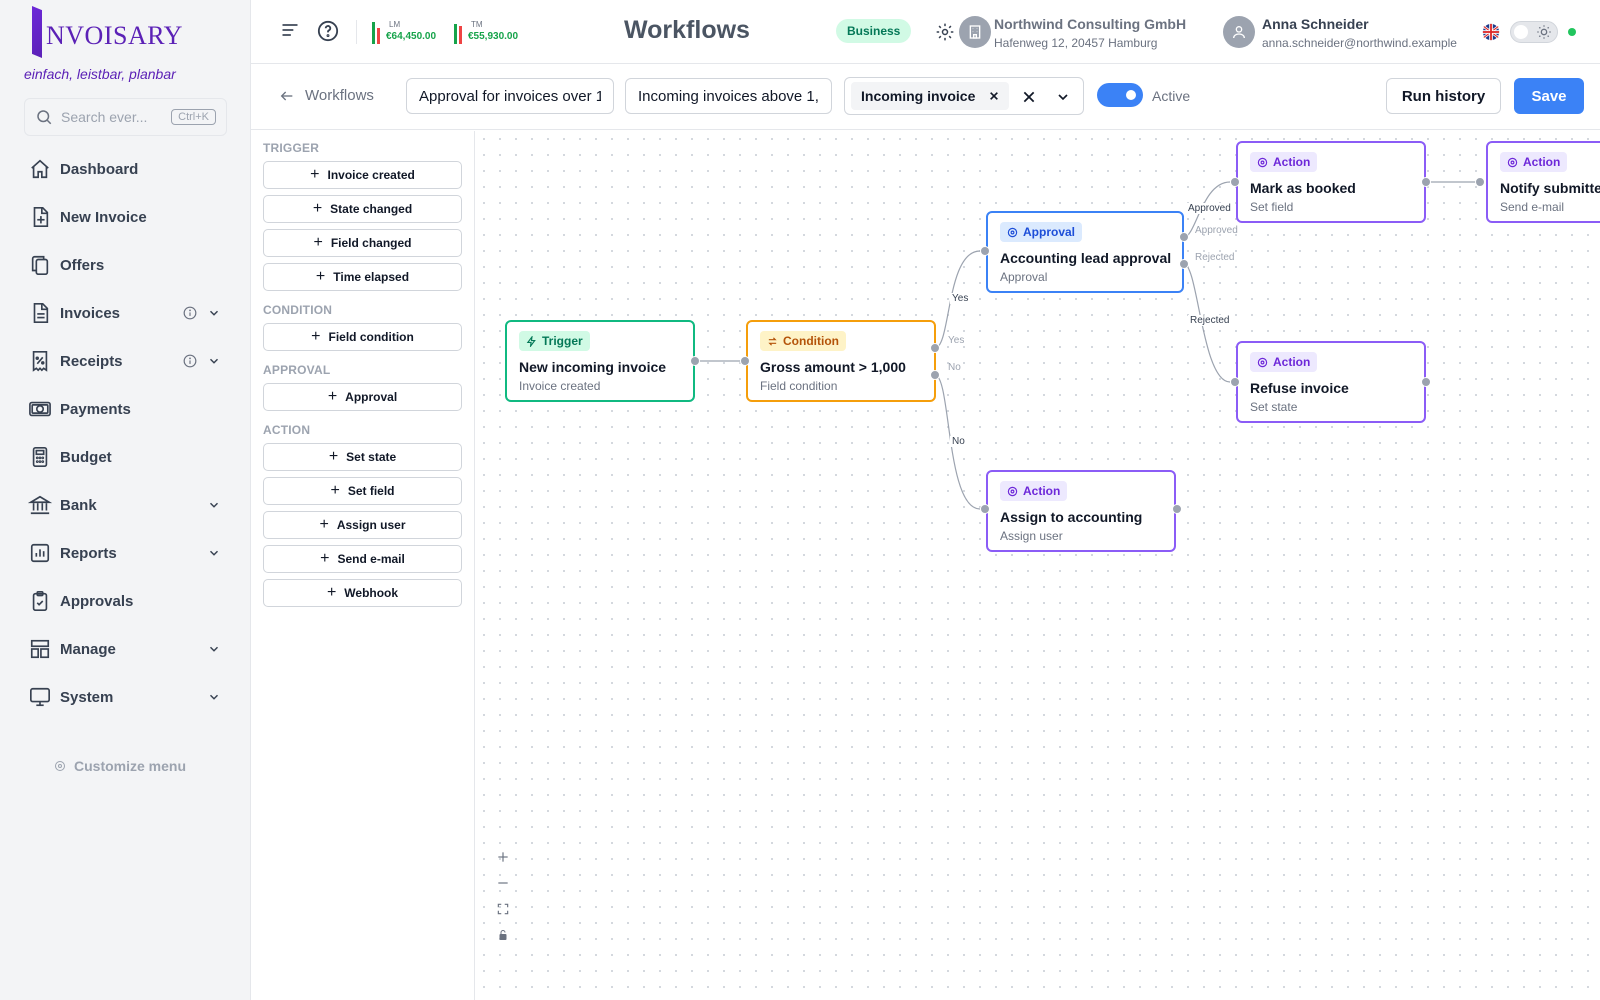 Image resolution: width=1600 pixels, height=1000 pixels. What do you see at coordinates (1426, 182) in the screenshot?
I see `port-booked-out` at bounding box center [1426, 182].